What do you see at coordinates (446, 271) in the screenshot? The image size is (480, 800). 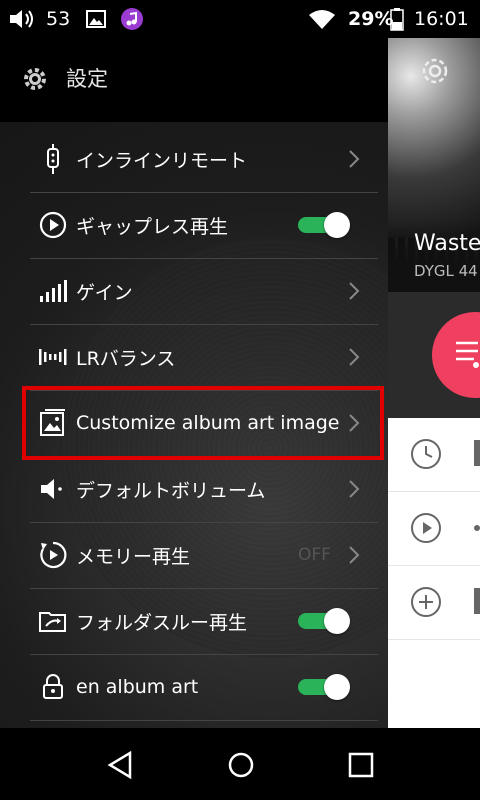 I see `album-artist: DYGL 44` at bounding box center [446, 271].